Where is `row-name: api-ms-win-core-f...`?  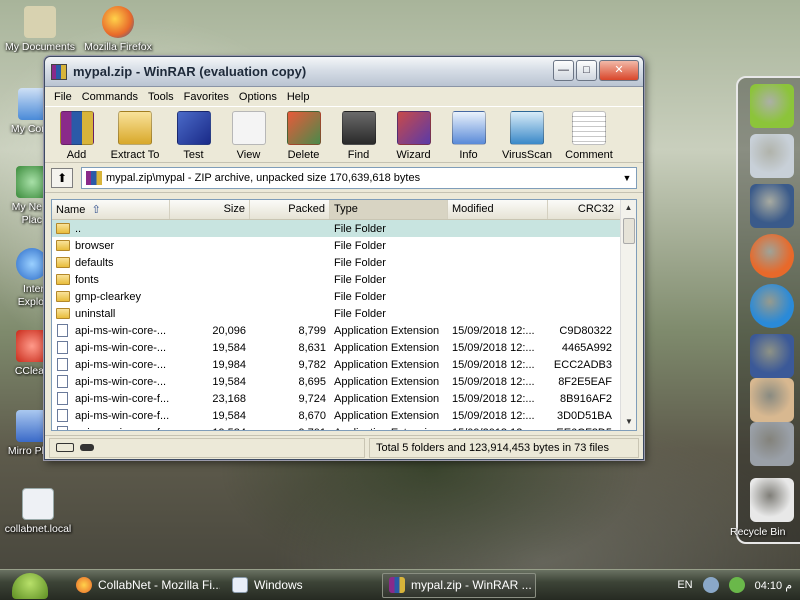
row-name: api-ms-win-core-f... is located at coordinates (111, 415).